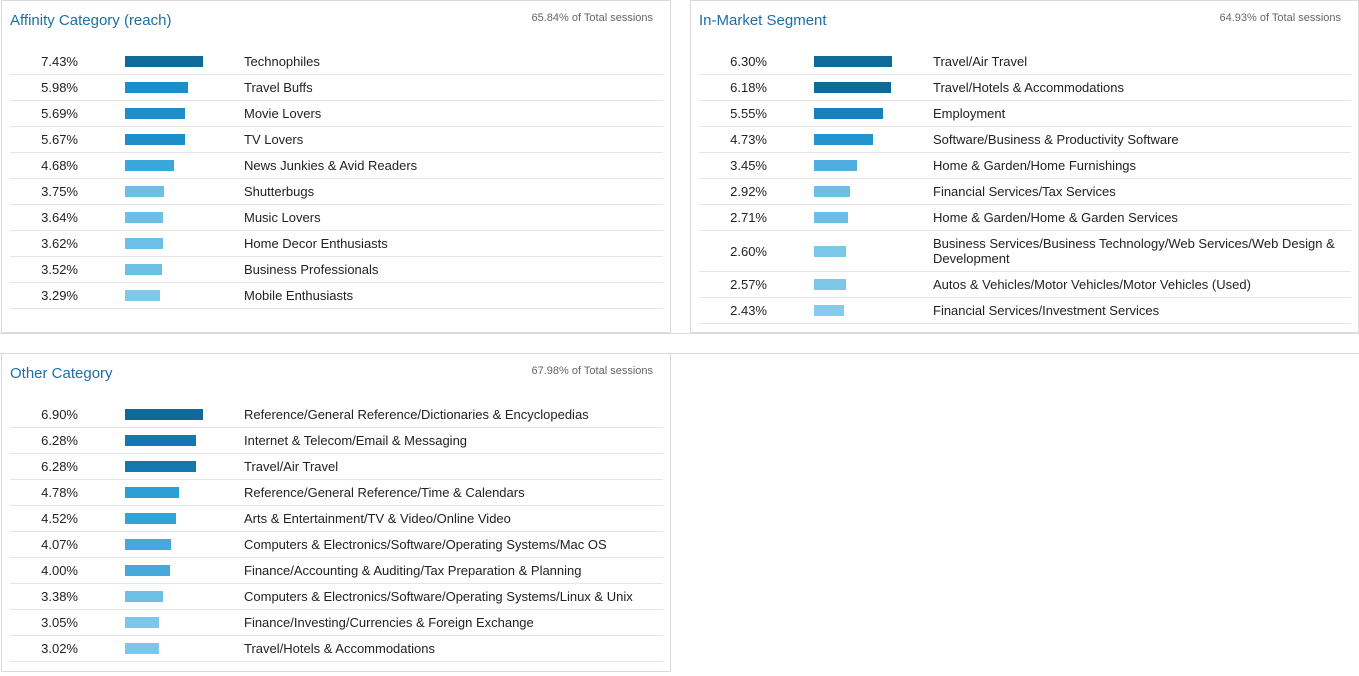 This screenshot has height=676, width=1359. What do you see at coordinates (90, 20) in the screenshot?
I see `panel-title: Affinity Category (reach)` at bounding box center [90, 20].